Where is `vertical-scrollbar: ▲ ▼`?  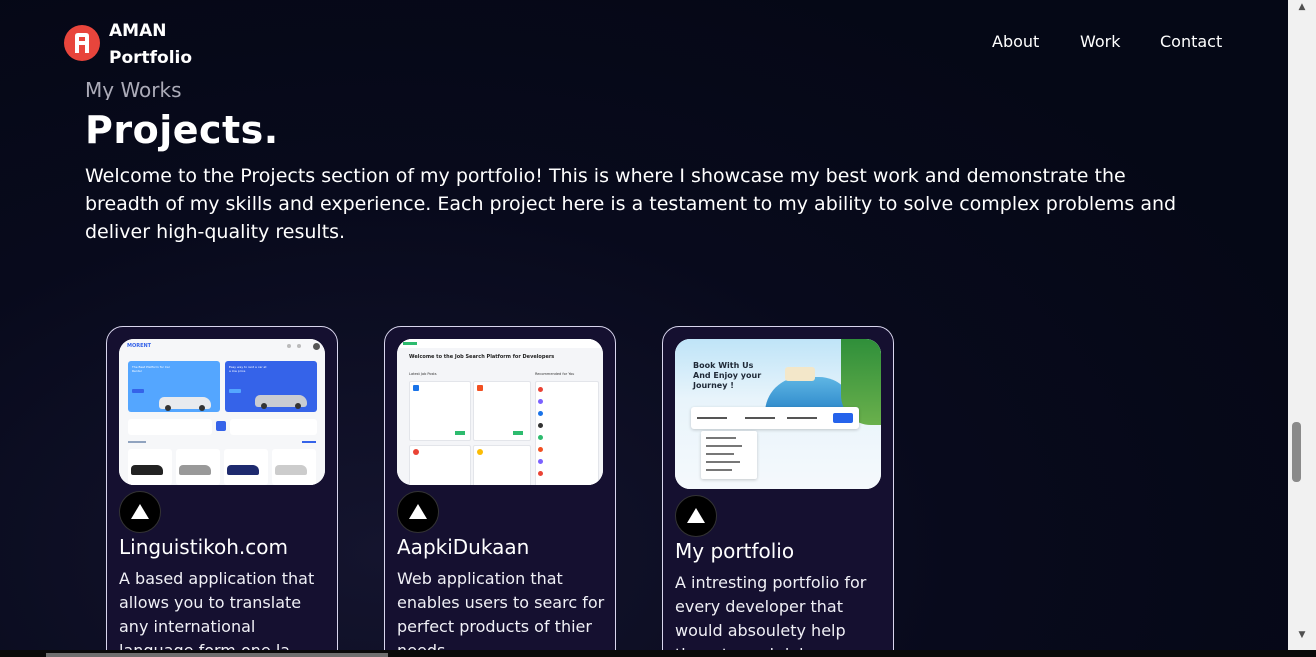
vertical-scrollbar: ▲ ▼ is located at coordinates (1302, 325).